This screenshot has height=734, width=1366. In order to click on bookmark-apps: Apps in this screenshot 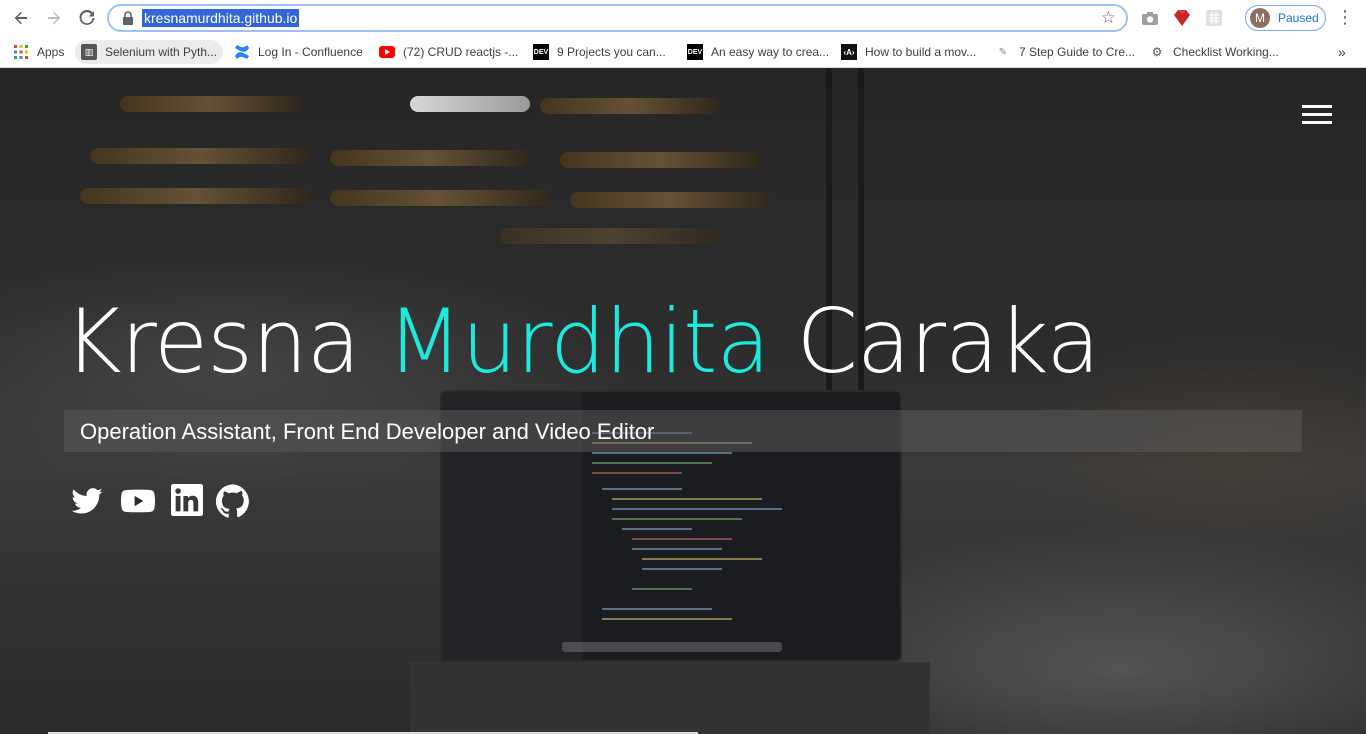, I will do `click(38, 52)`.